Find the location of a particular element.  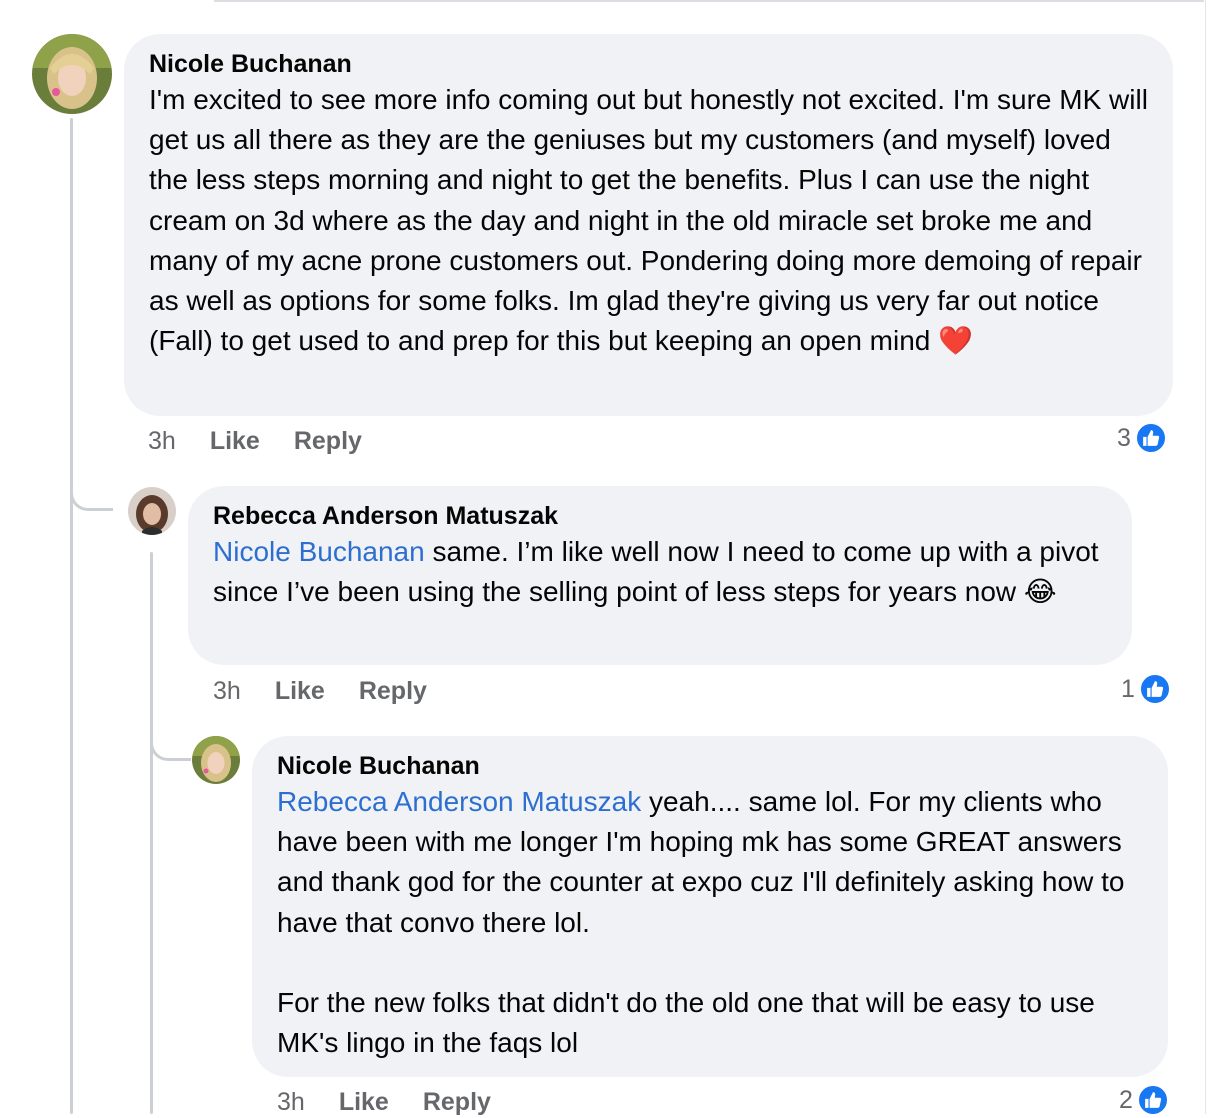

reaction-count: 2 is located at coordinates (1126, 1099).